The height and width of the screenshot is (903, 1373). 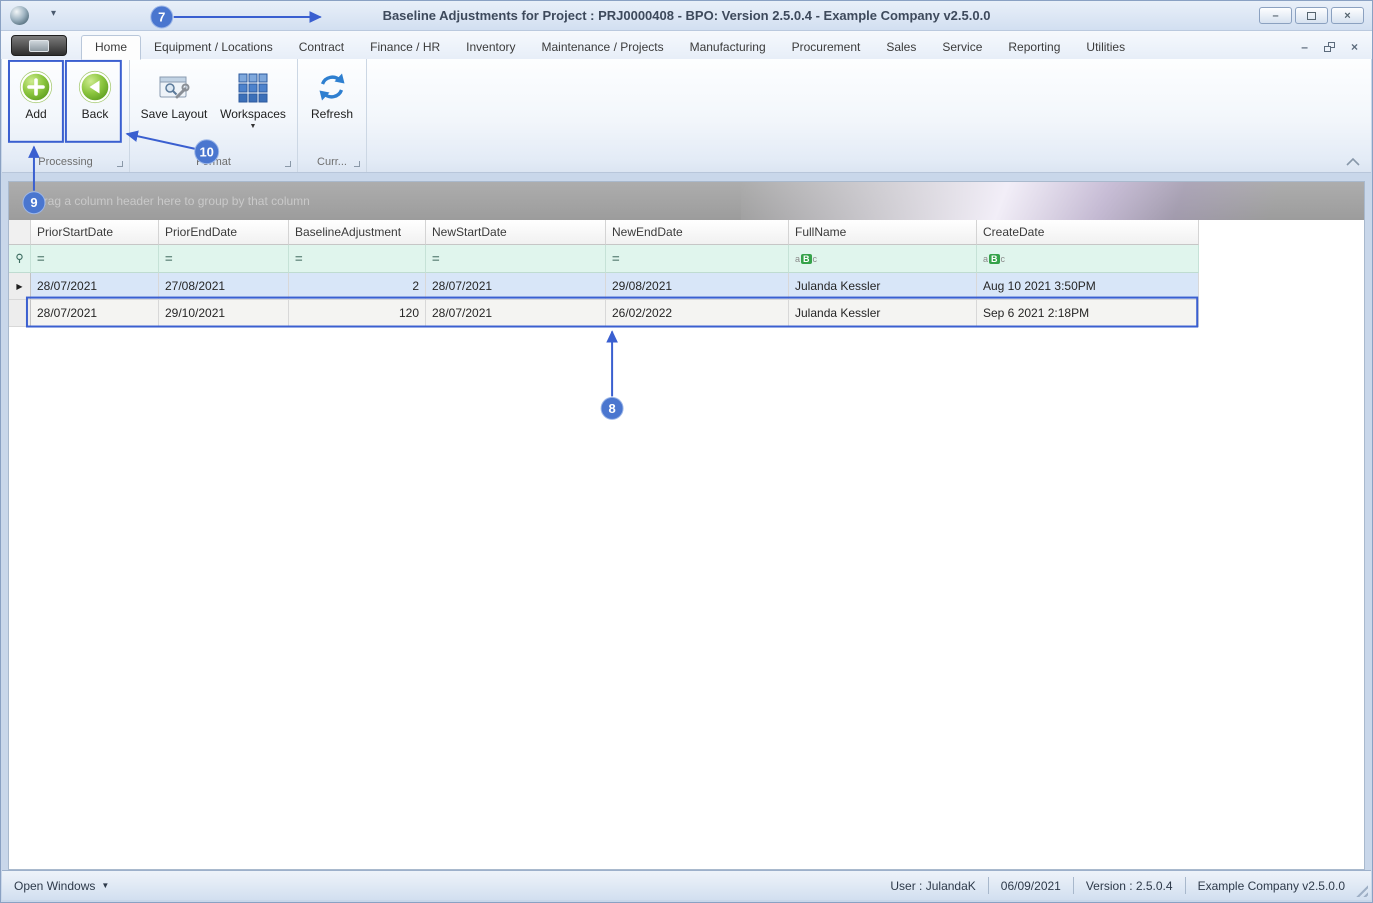 What do you see at coordinates (111, 47) in the screenshot?
I see `tab-home: Home` at bounding box center [111, 47].